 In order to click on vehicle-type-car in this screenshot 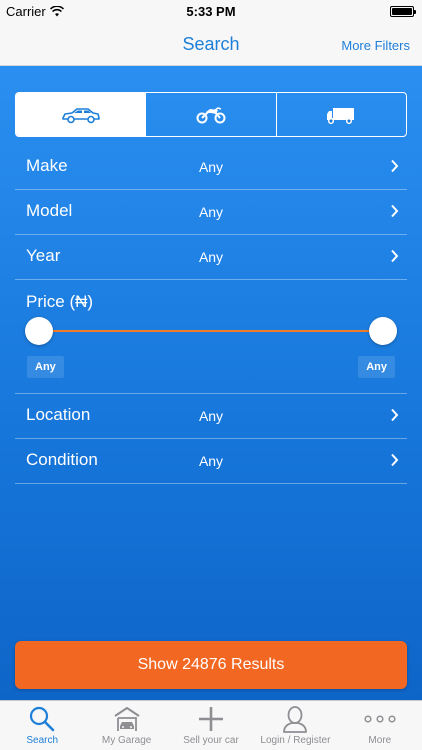, I will do `click(81, 114)`.